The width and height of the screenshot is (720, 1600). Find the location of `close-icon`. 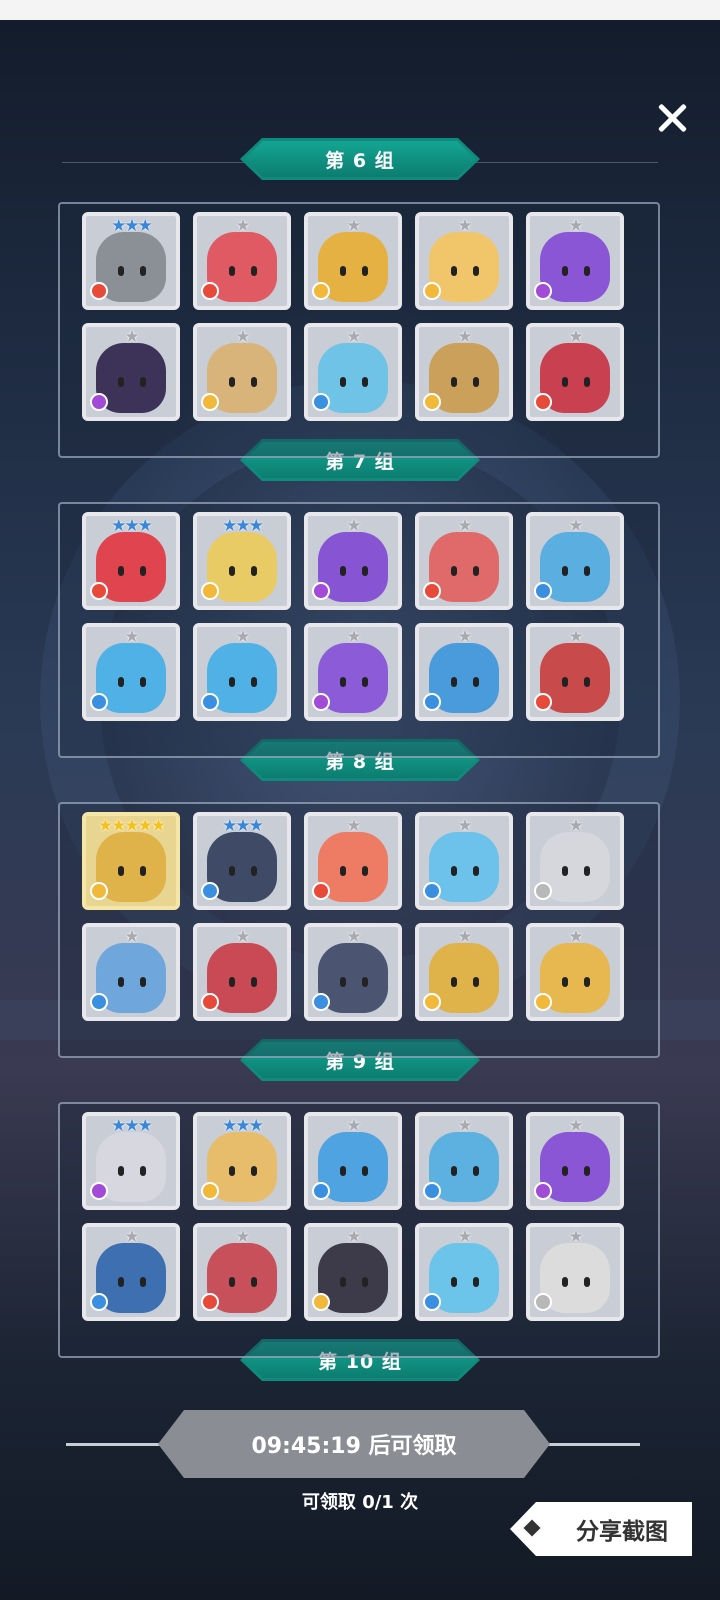

close-icon is located at coordinates (672, 118).